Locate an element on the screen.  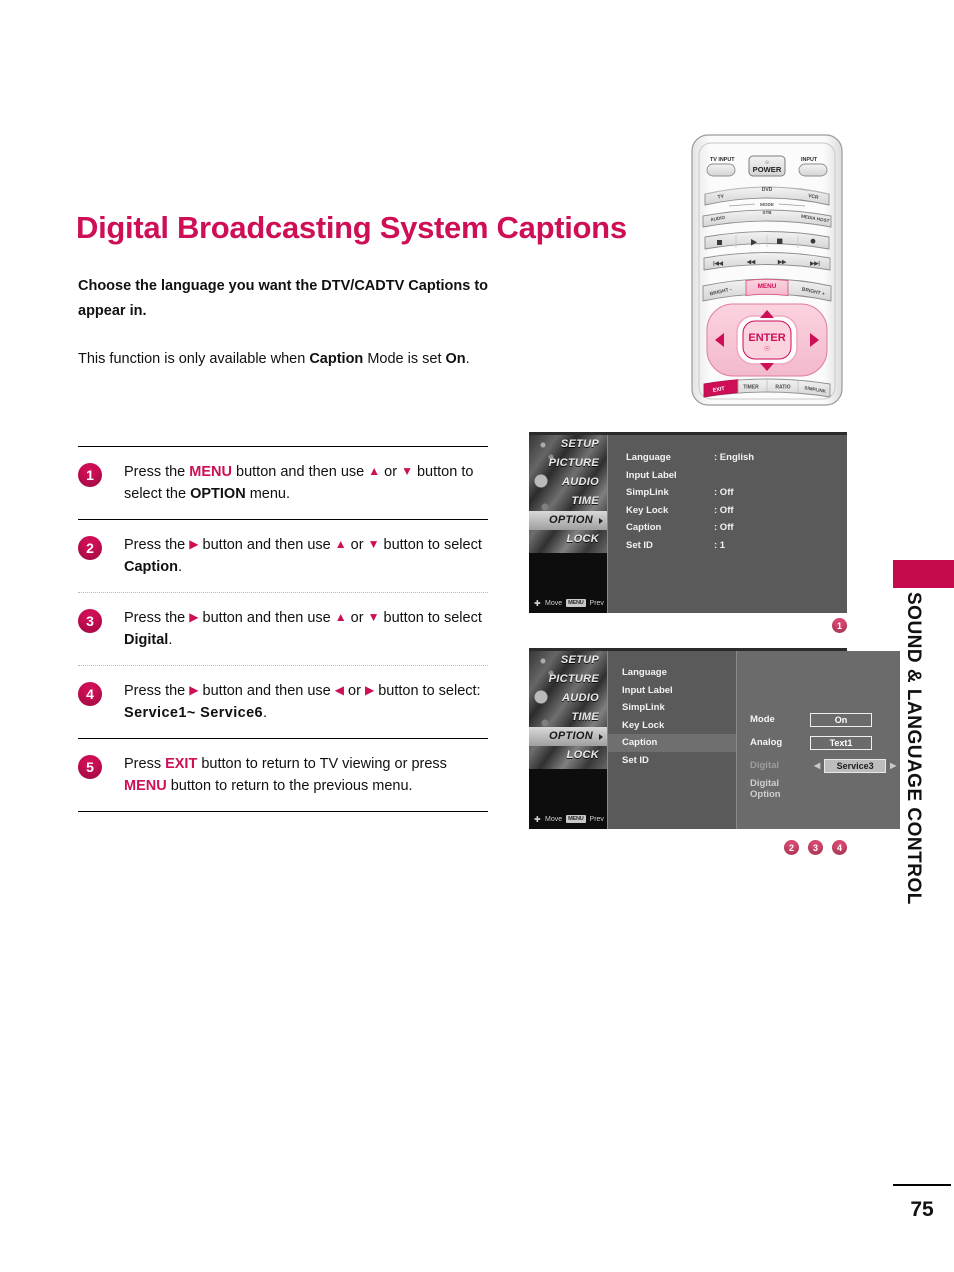
right-arrow-icon: ▶ is located at coordinates (194, 617).